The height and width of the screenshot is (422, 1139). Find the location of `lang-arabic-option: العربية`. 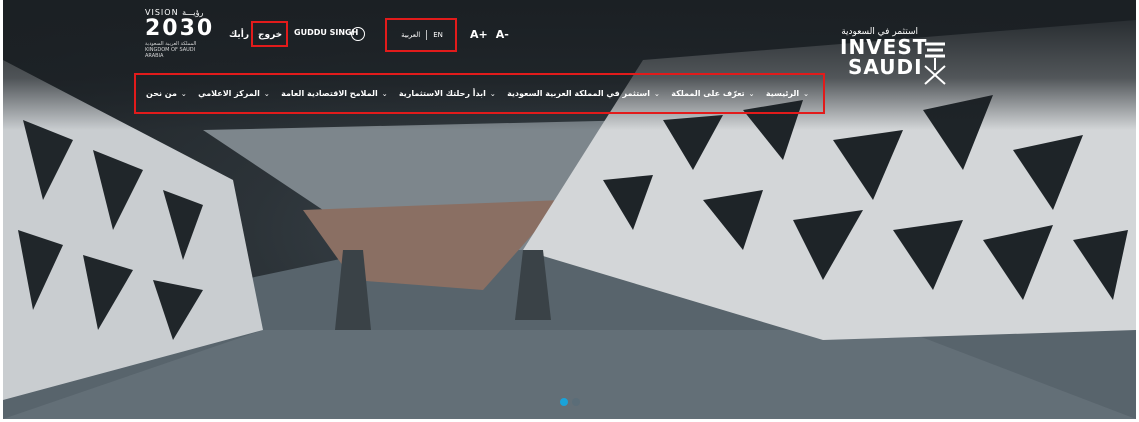

lang-arabic-option: العربية is located at coordinates (410, 35).